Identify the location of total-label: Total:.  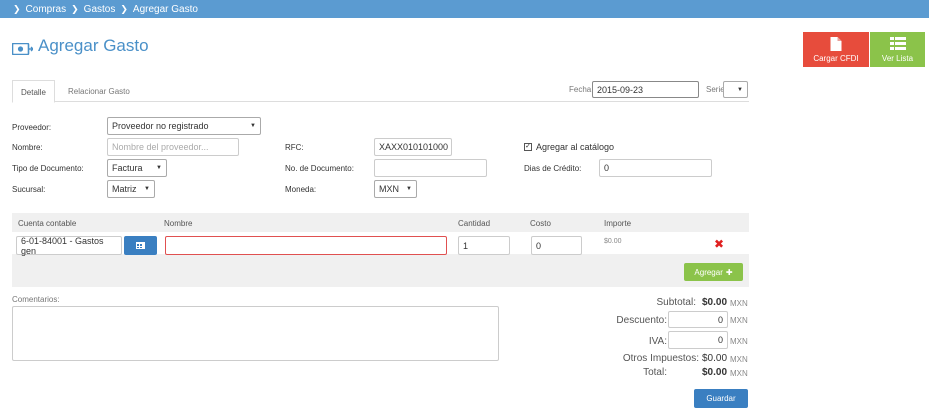
(655, 372).